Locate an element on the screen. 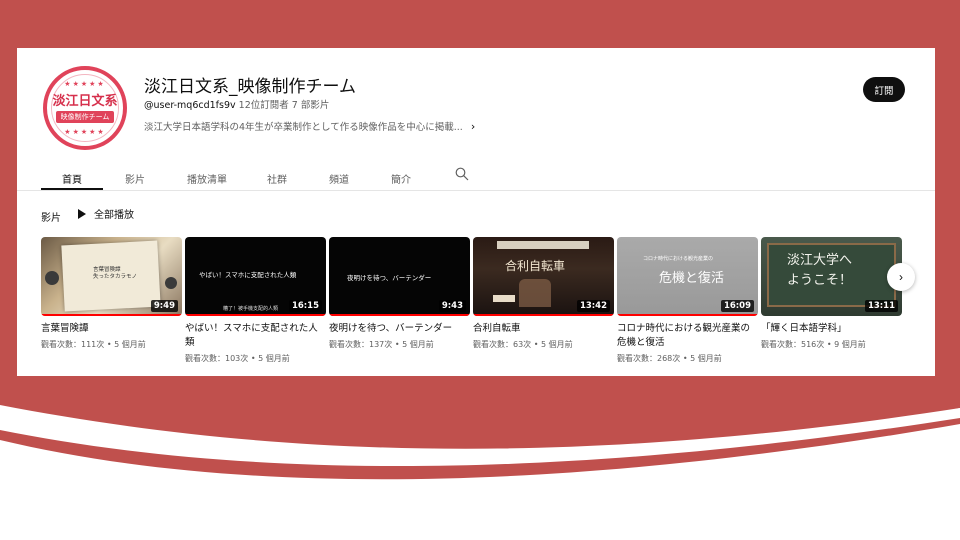  subscribe-button: 訂閱 is located at coordinates (884, 89).